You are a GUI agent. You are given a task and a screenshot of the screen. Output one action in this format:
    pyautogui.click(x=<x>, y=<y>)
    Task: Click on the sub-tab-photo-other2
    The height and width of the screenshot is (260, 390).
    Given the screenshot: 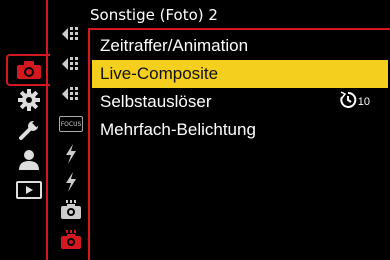 What is the action you would take?
    pyautogui.click(x=71, y=240)
    